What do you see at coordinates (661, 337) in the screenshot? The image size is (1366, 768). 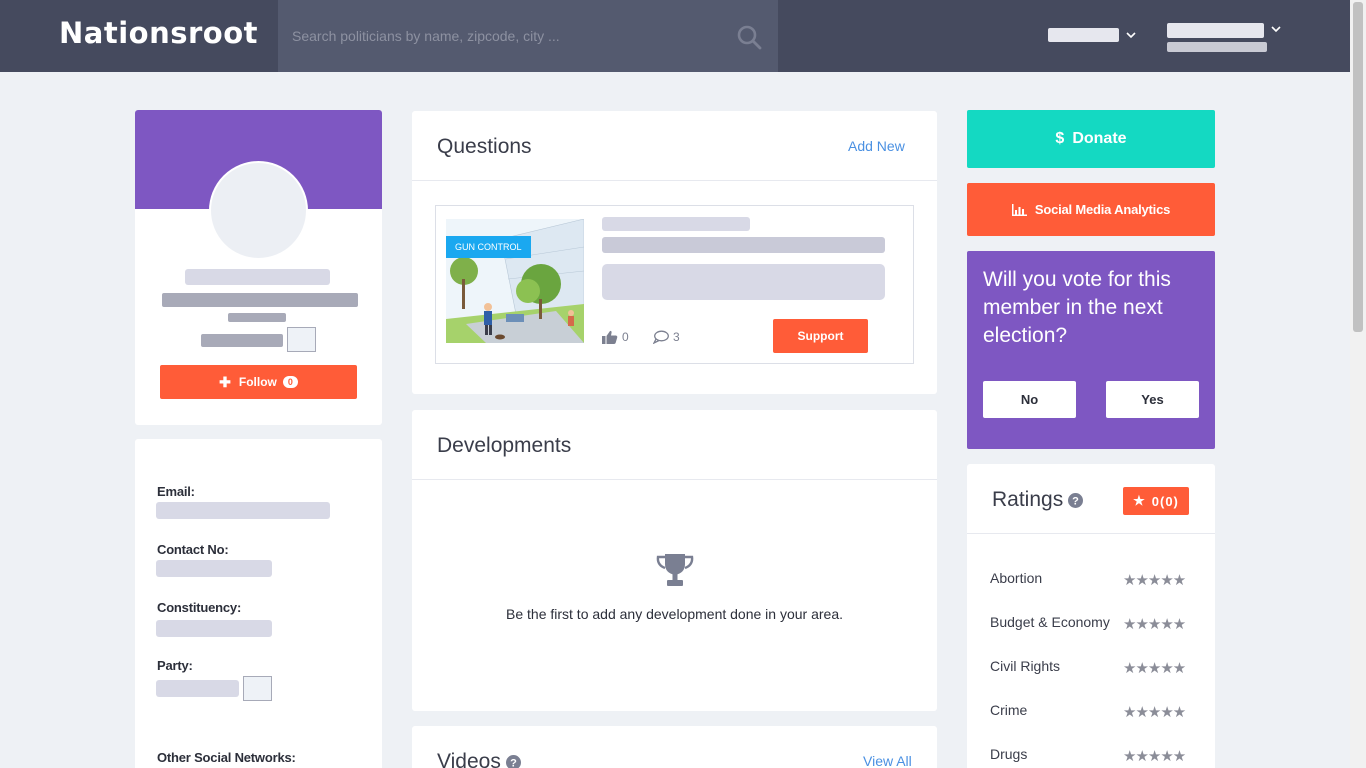 I see `comment-icon` at bounding box center [661, 337].